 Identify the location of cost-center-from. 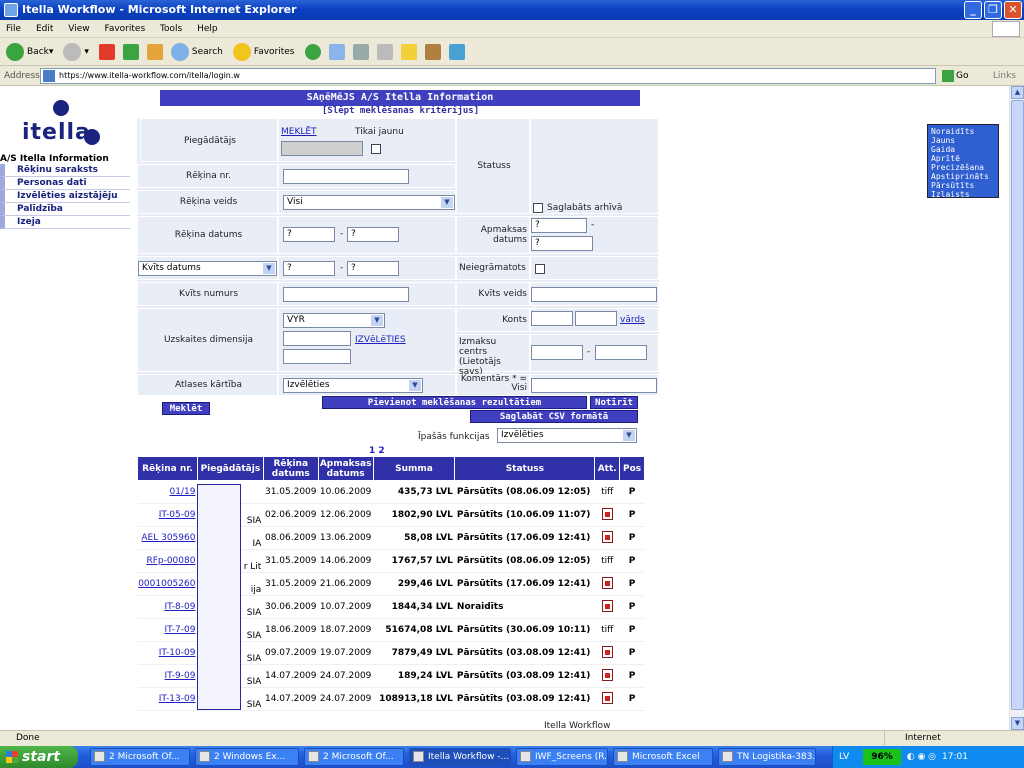
(557, 352).